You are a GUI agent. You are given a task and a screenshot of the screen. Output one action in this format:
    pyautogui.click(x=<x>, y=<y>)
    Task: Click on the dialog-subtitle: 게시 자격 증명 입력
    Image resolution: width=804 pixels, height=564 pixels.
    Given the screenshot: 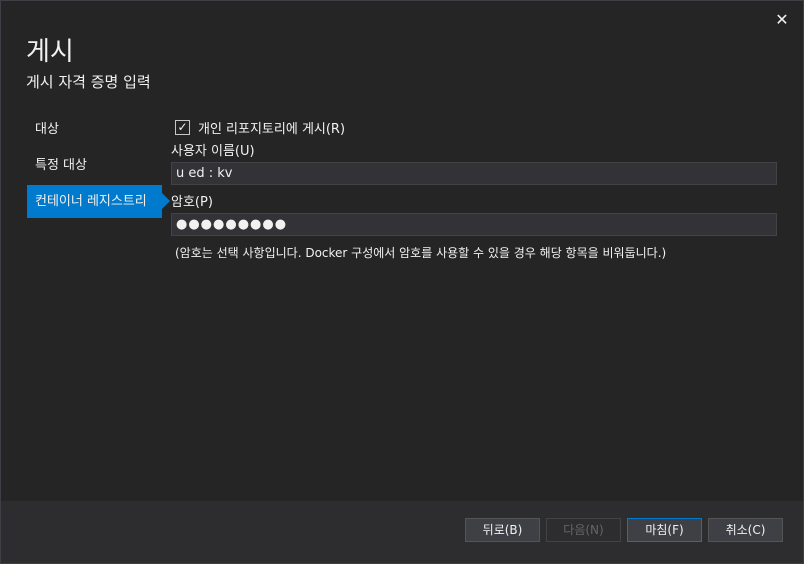 What is the action you would take?
    pyautogui.click(x=88, y=82)
    